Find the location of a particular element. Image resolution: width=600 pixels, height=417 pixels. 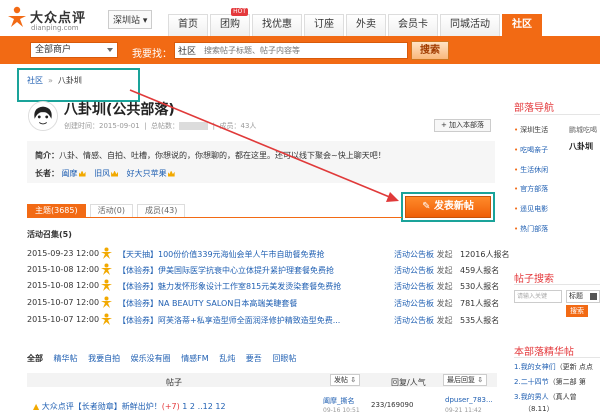

city-switcher: 深圳站 ▾ is located at coordinates (130, 19).